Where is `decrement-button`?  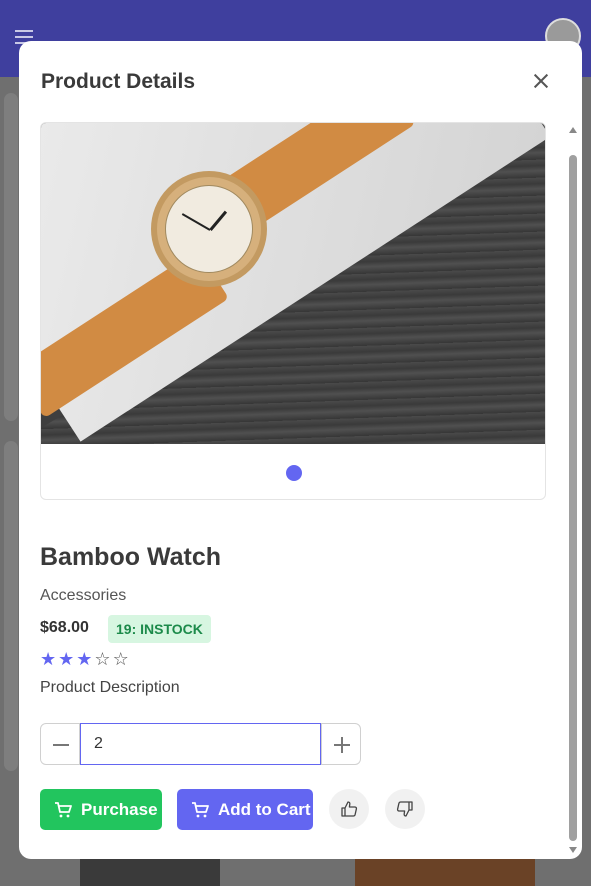
decrement-button is located at coordinates (60, 744).